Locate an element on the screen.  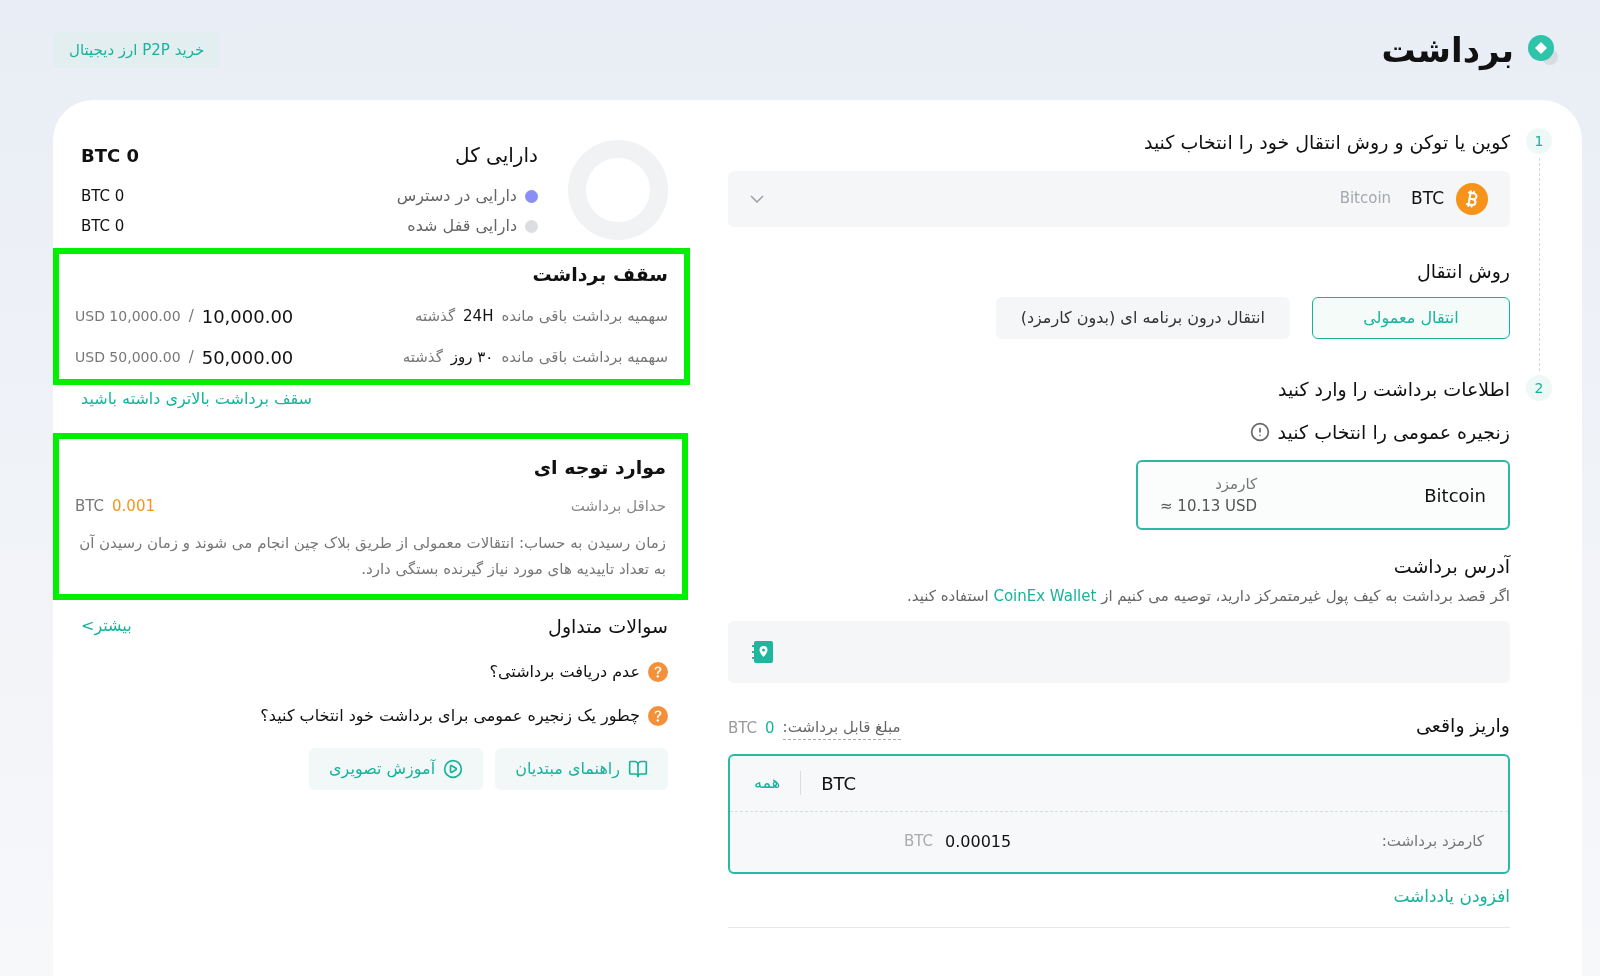
help-button: راهنمای مبتدیان is located at coordinates (581, 769).